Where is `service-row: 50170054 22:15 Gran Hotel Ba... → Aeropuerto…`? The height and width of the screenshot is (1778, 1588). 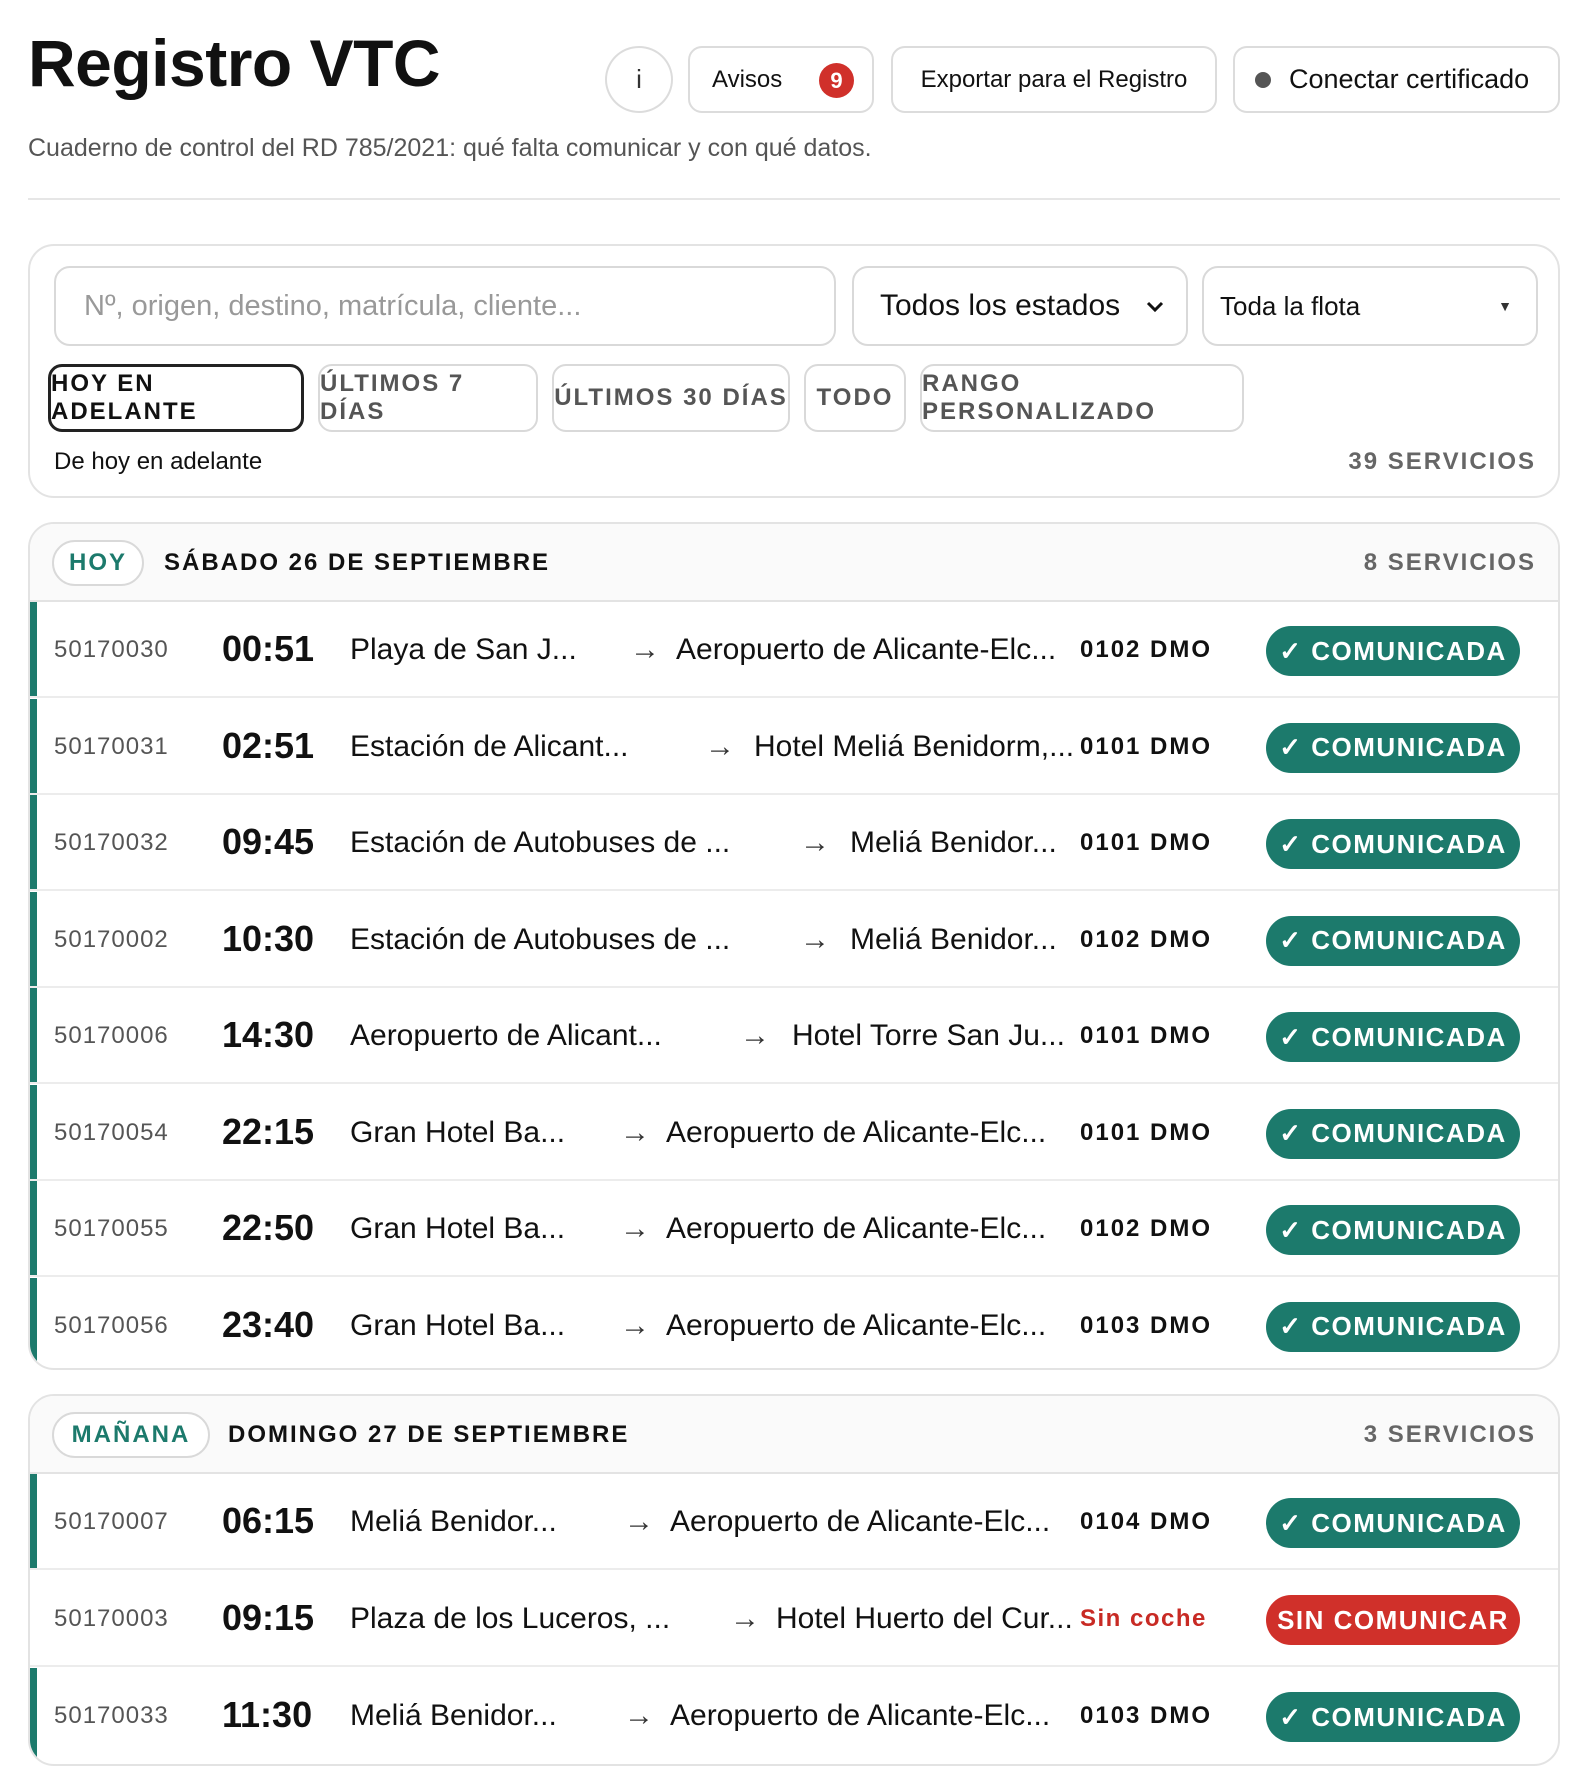
service-row: 50170054 22:15 Gran Hotel Ba... → Aeropuerto… is located at coordinates (794, 1132).